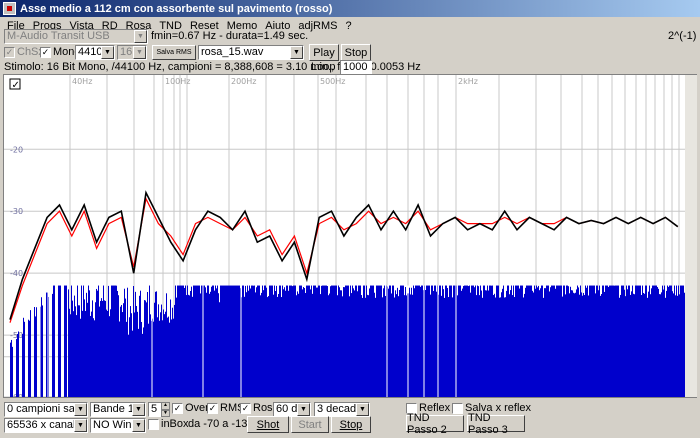  Describe the element at coordinates (46, 425) in the screenshot. I see `samples-select: 65536 x canale 16 ▼` at that location.